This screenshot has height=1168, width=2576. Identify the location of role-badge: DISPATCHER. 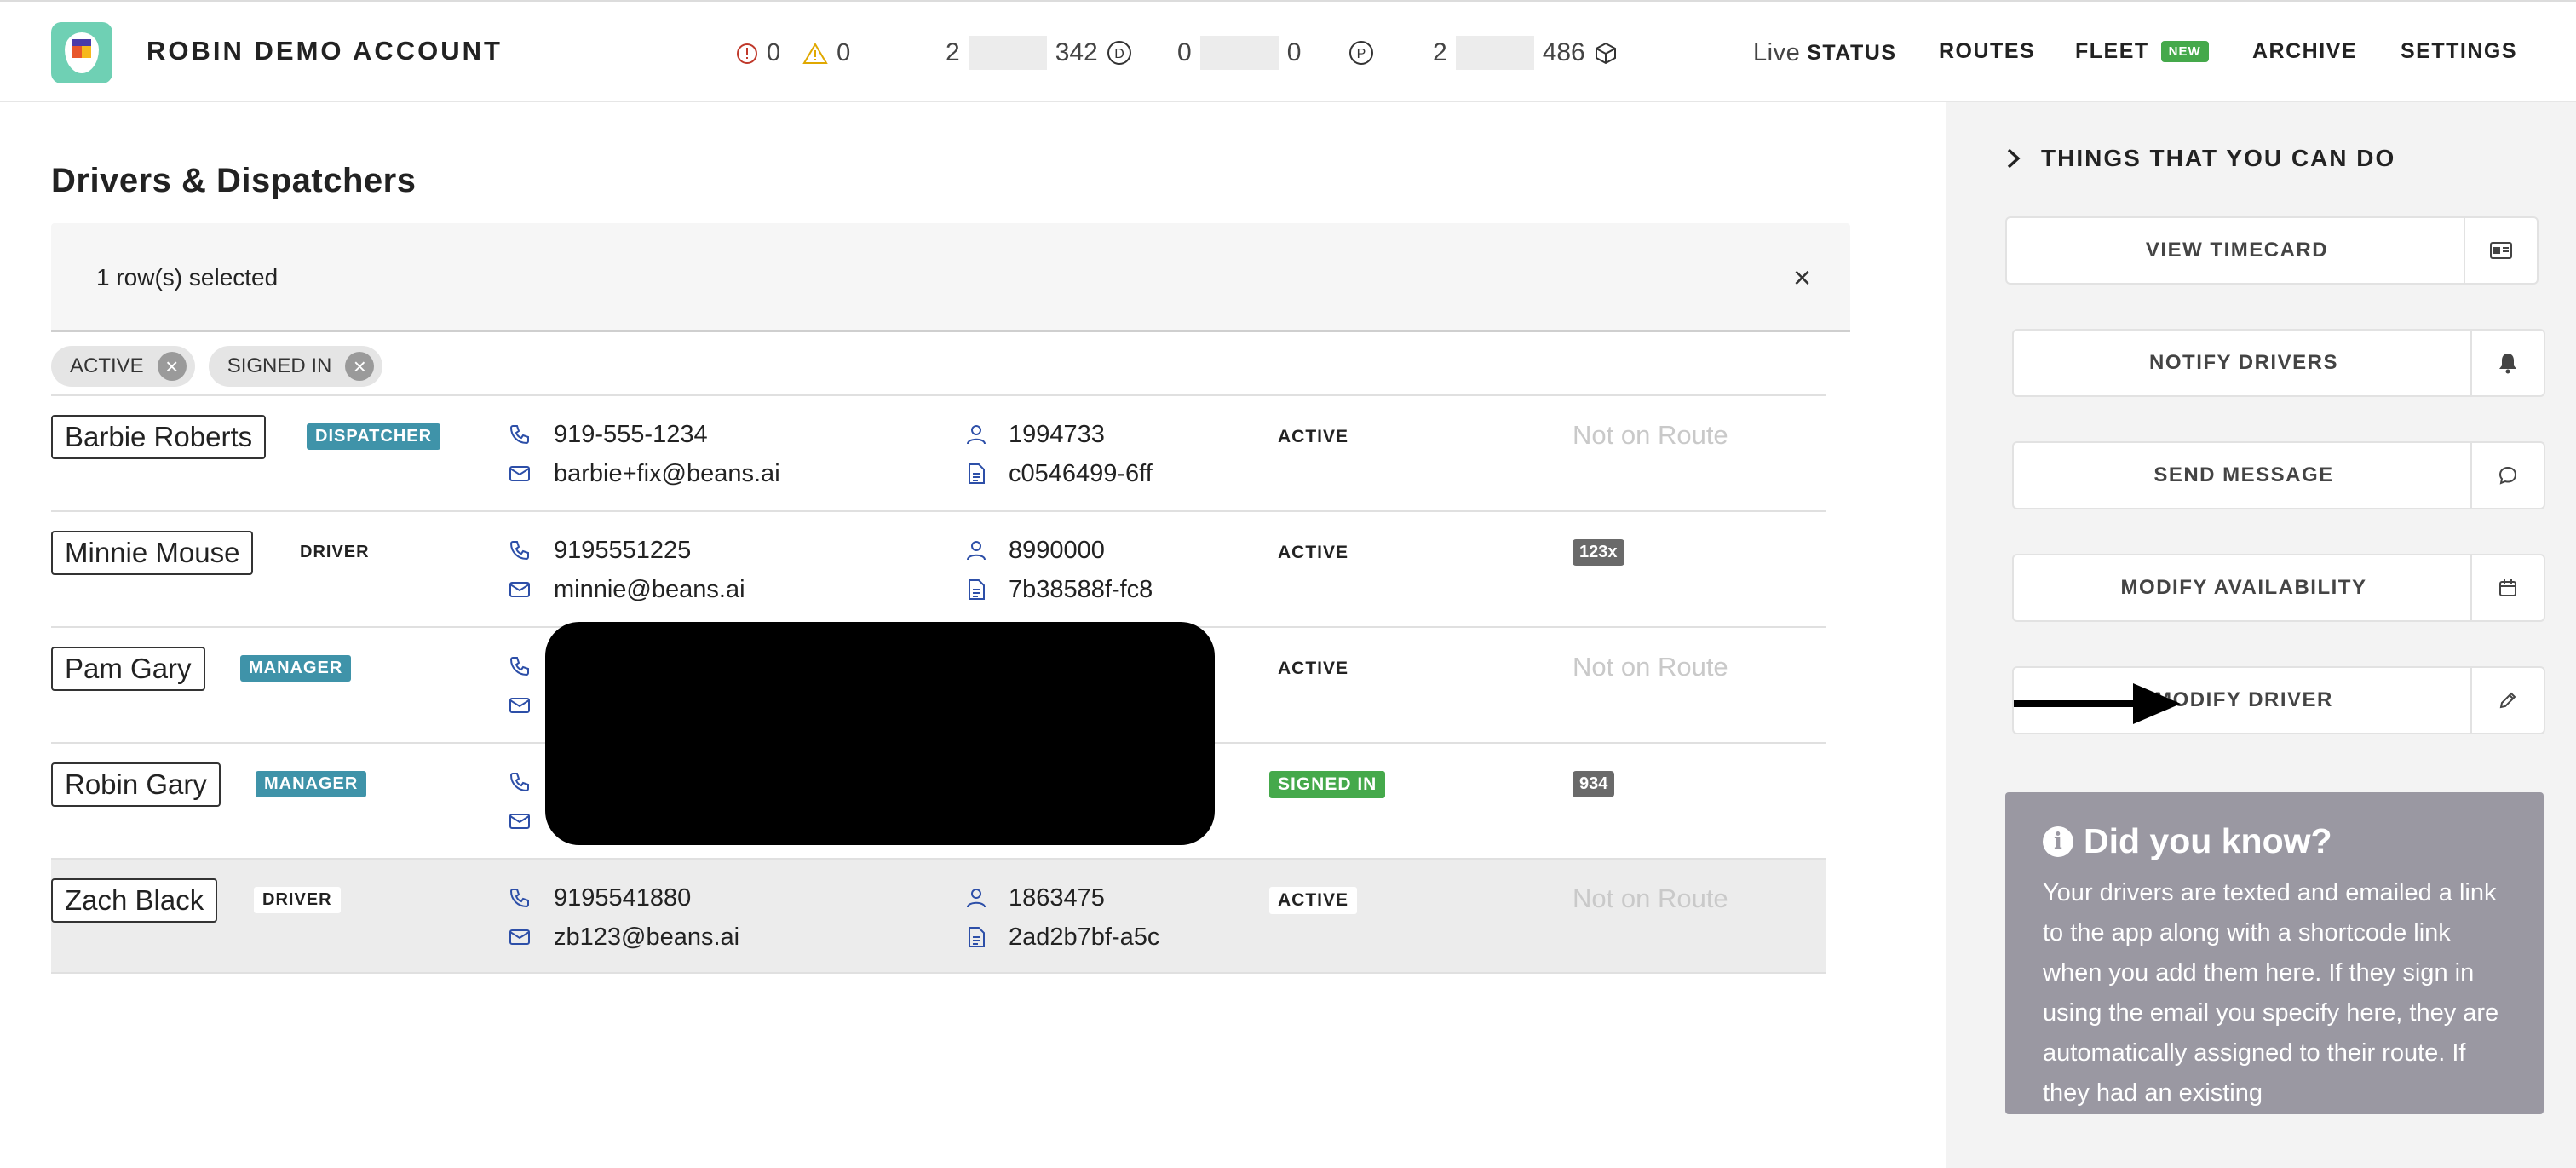
(374, 436).